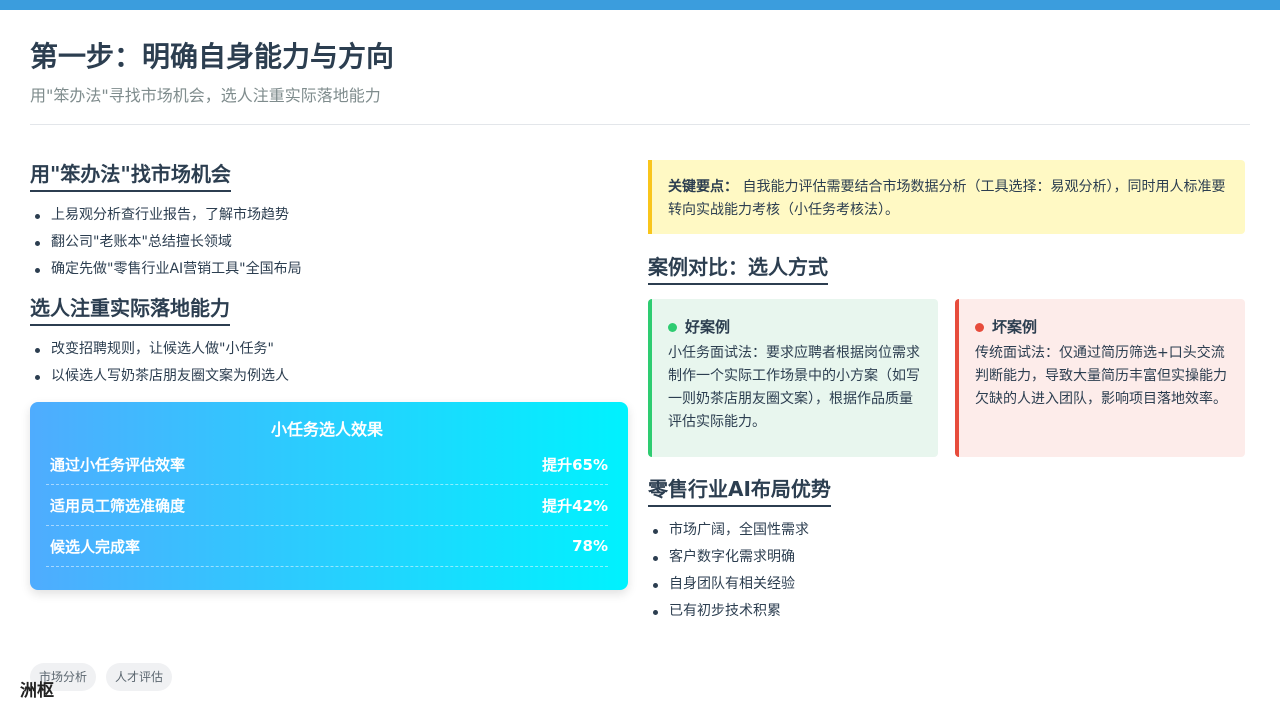  Describe the element at coordinates (590, 546) in the screenshot. I see `metric-value: 78%` at that location.